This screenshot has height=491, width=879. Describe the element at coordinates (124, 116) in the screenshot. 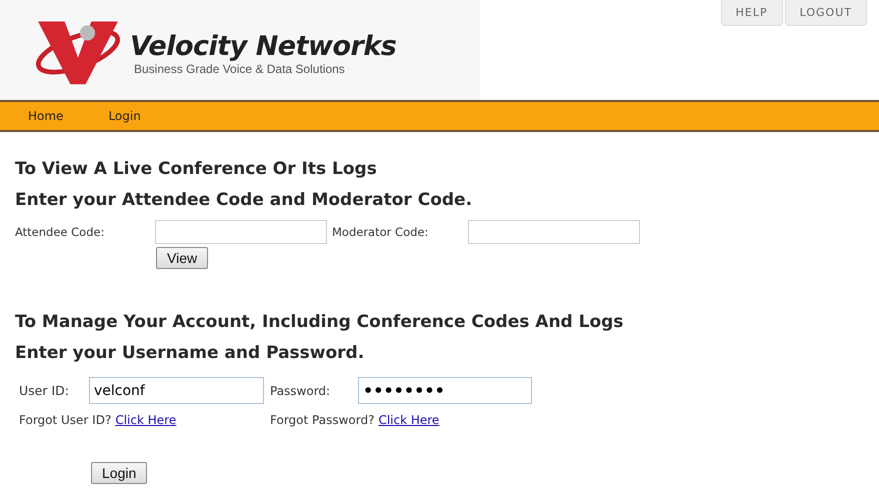

I see `nav-link: Login` at that location.